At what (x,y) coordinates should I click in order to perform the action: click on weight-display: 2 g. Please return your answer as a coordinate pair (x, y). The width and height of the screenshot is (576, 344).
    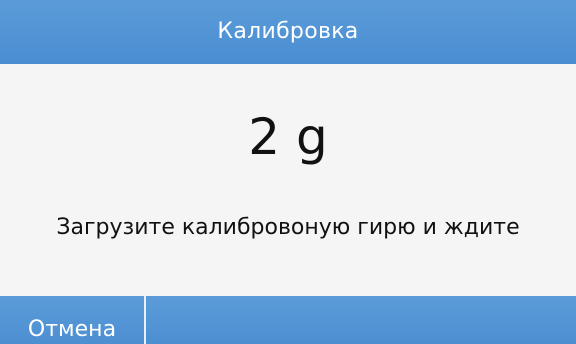
    Looking at the image, I should click on (288, 137).